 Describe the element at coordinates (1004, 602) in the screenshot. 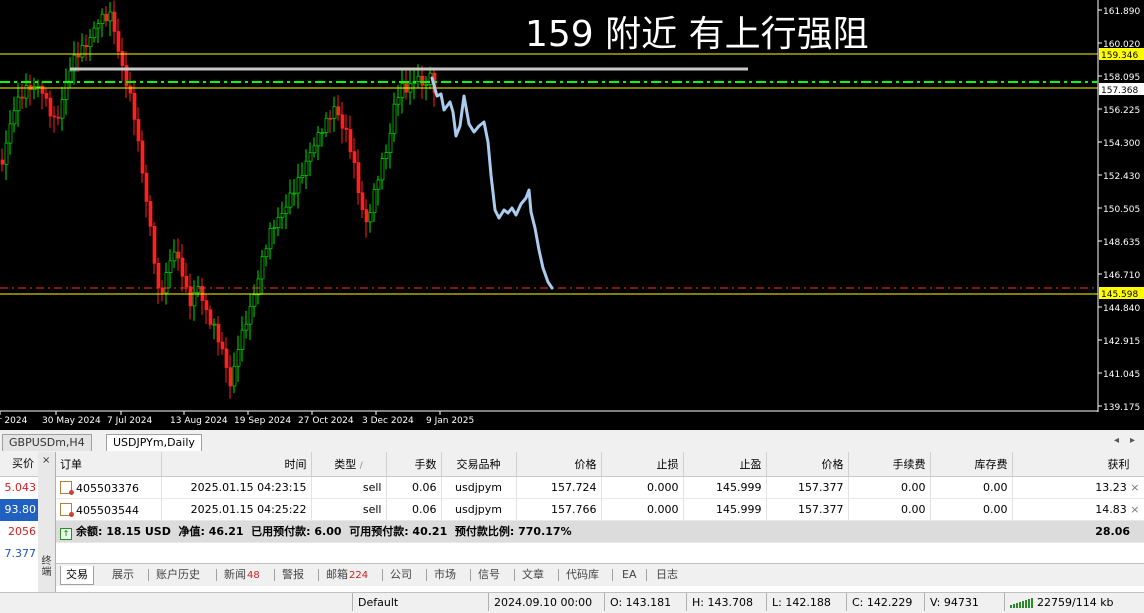

I see `status-divider` at that location.